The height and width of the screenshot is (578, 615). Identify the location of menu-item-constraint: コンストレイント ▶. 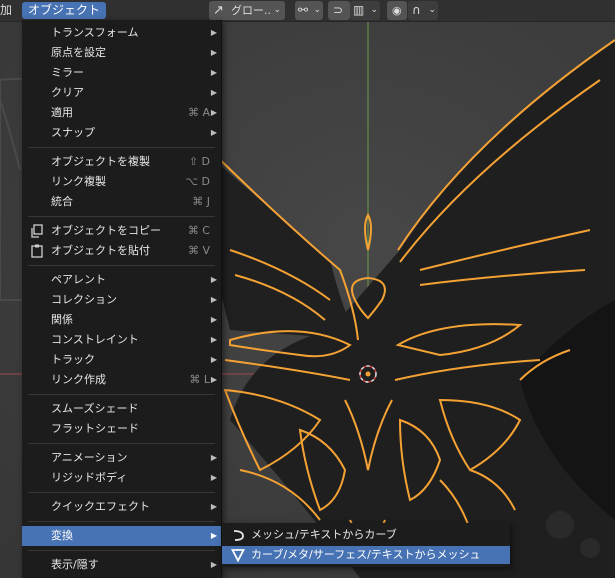
(121, 340).